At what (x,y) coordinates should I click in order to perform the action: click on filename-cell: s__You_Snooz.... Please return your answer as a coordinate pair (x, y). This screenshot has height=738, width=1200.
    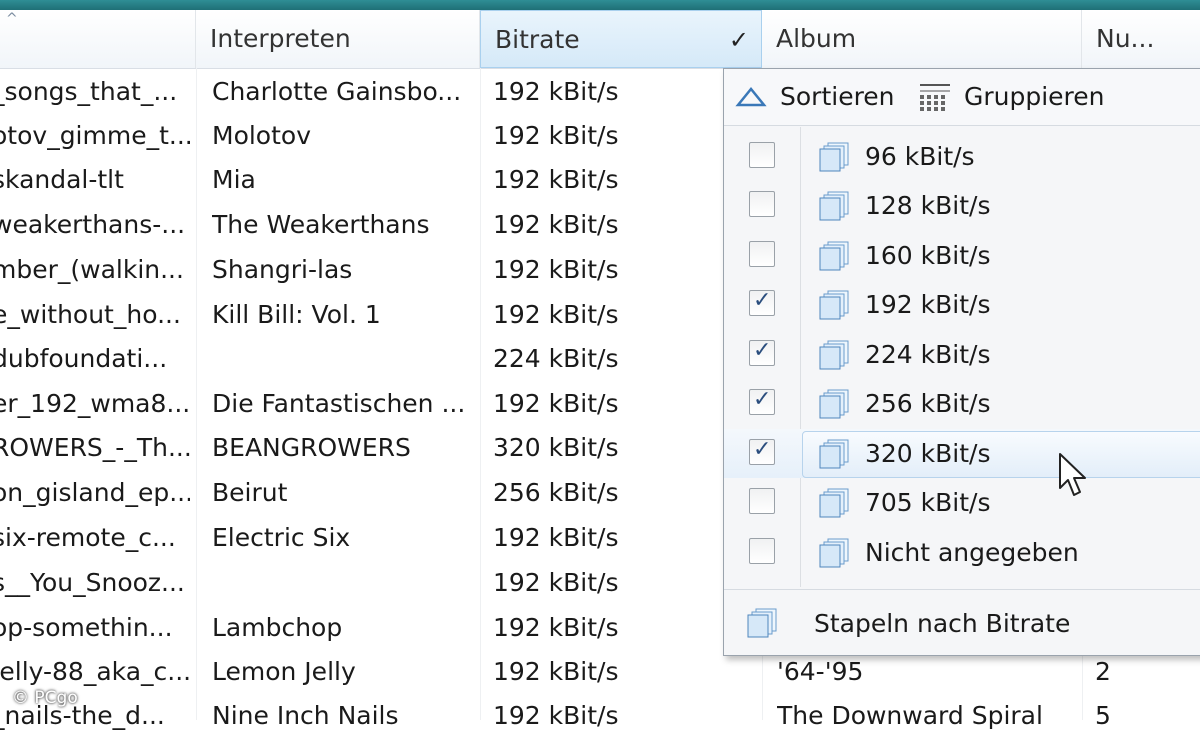
    Looking at the image, I should click on (92, 582).